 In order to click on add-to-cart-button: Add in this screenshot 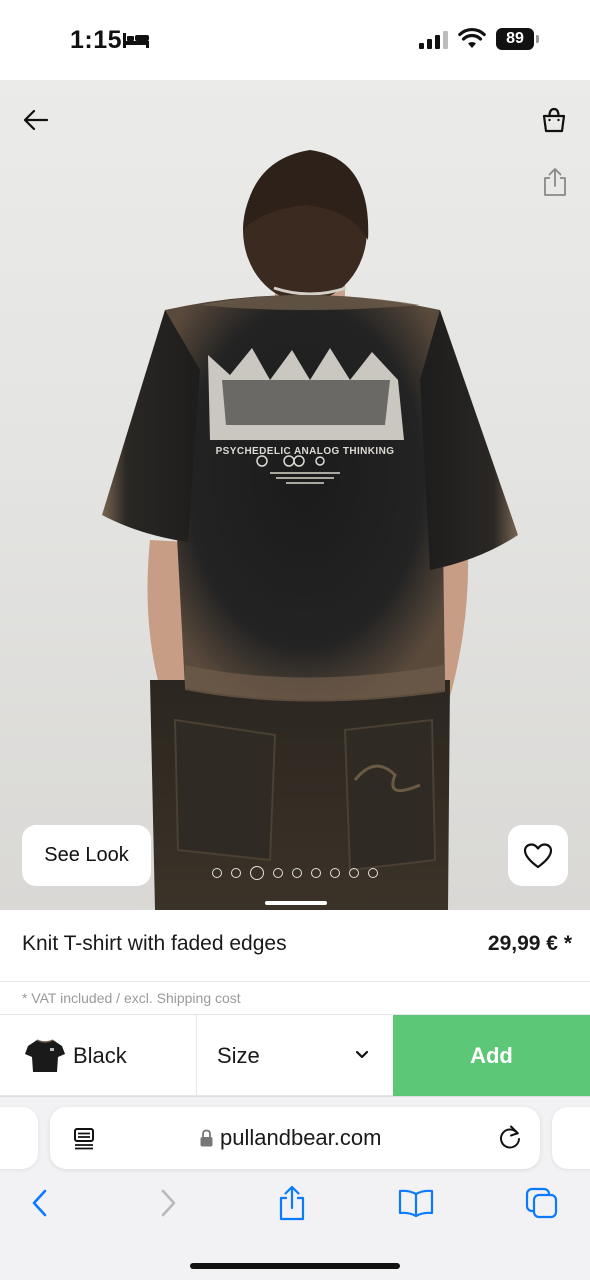, I will do `click(491, 1055)`.